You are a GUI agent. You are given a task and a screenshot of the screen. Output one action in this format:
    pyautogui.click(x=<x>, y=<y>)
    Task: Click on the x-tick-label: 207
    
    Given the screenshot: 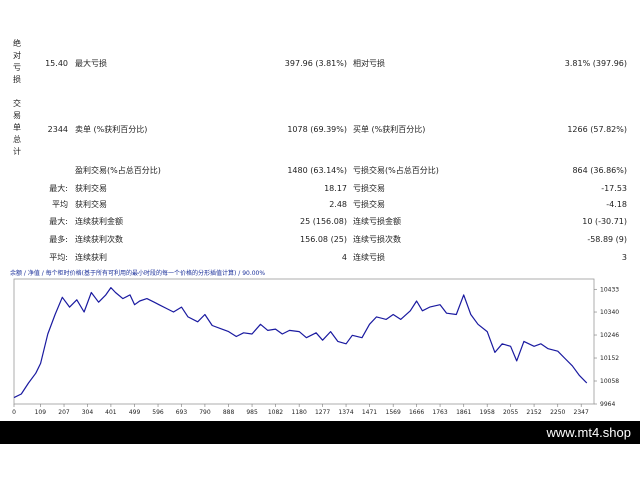 What is the action you would take?
    pyautogui.click(x=64, y=412)
    